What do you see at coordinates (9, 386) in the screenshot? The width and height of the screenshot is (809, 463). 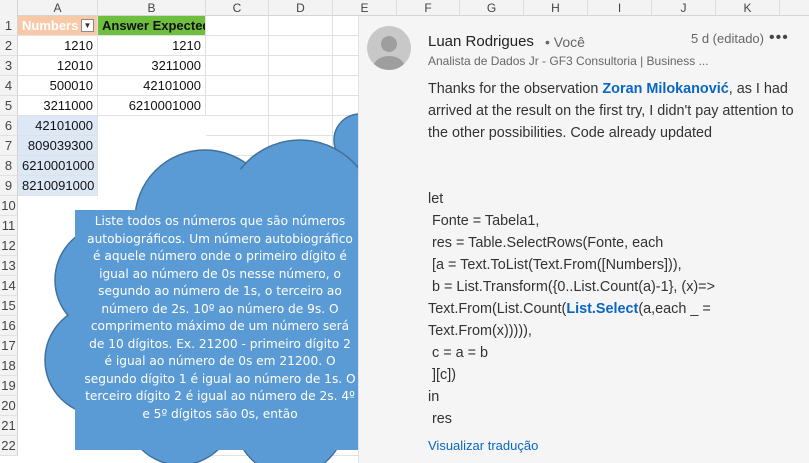 I see `row-header-19: 19` at bounding box center [9, 386].